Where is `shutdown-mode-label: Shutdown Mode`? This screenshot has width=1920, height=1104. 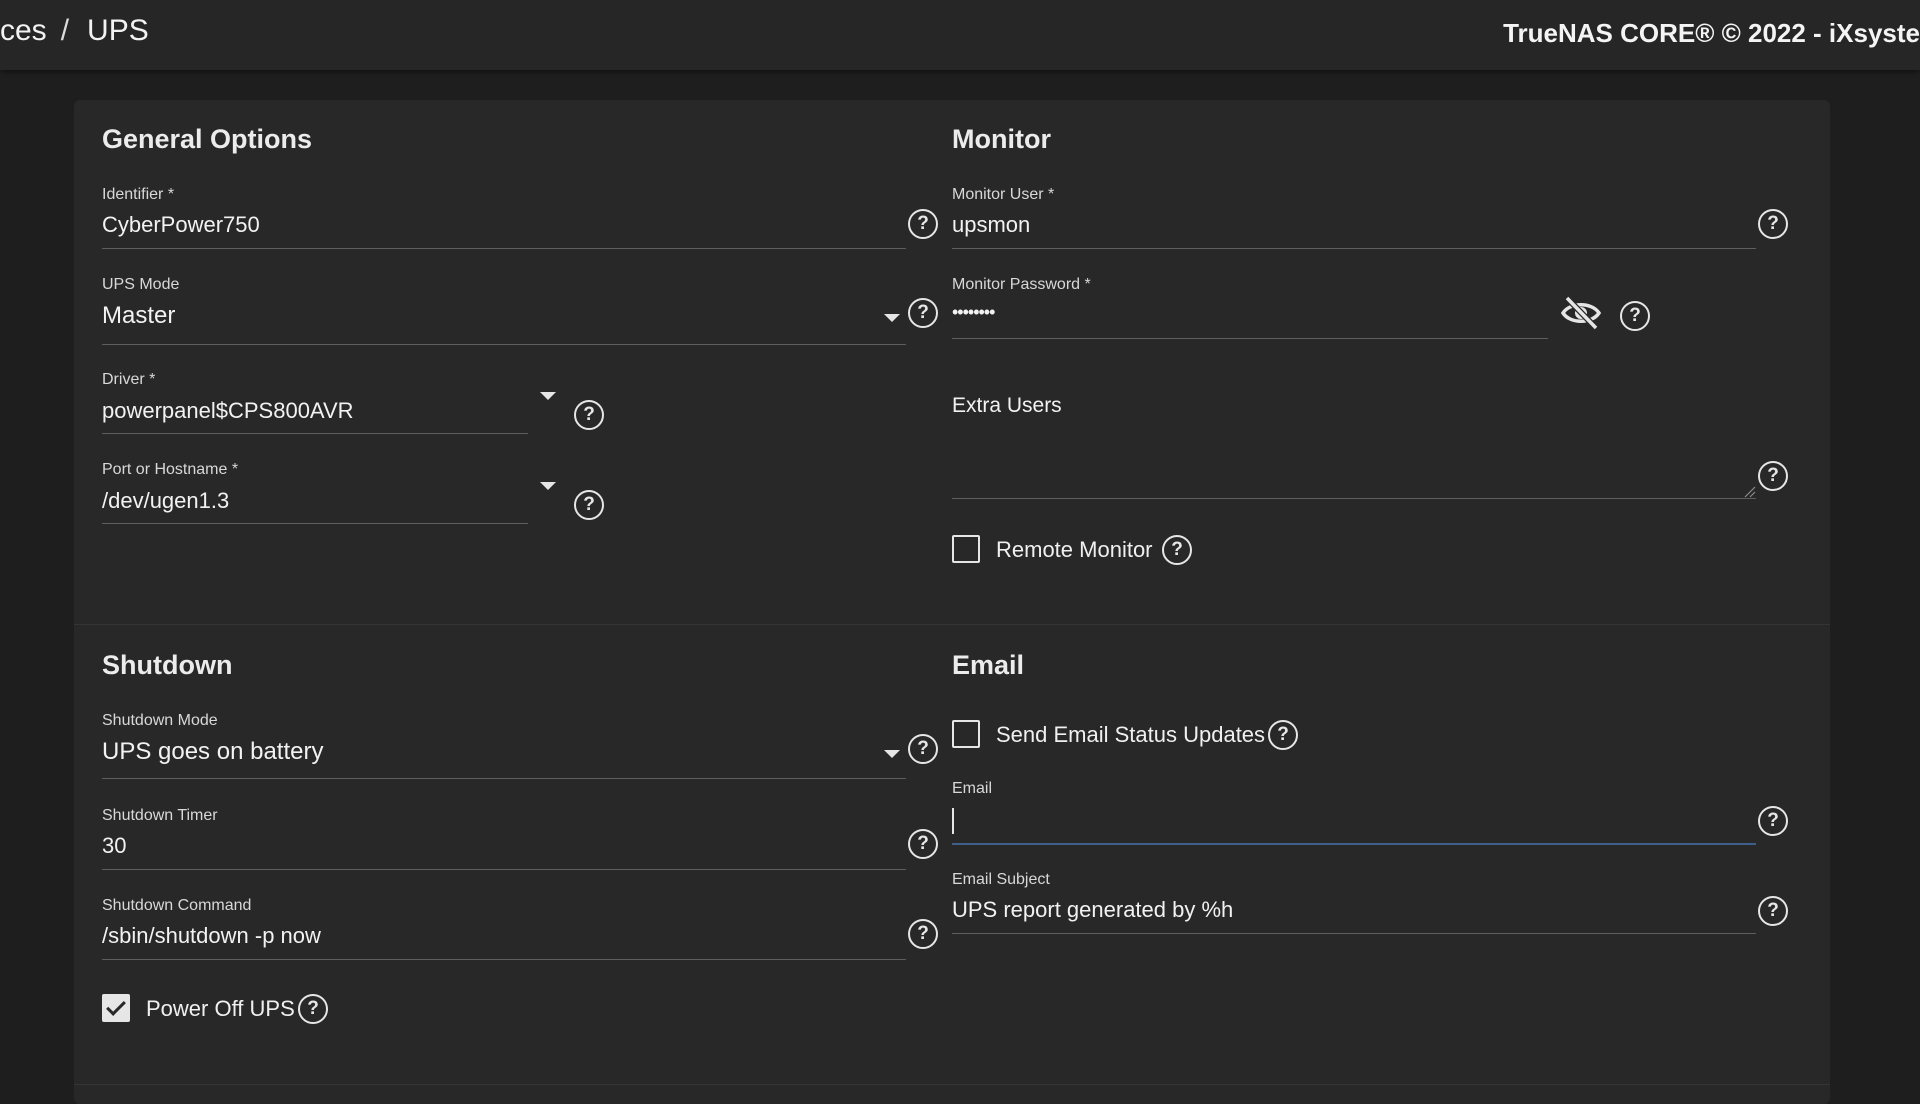 shutdown-mode-label: Shutdown Mode is located at coordinates (160, 720).